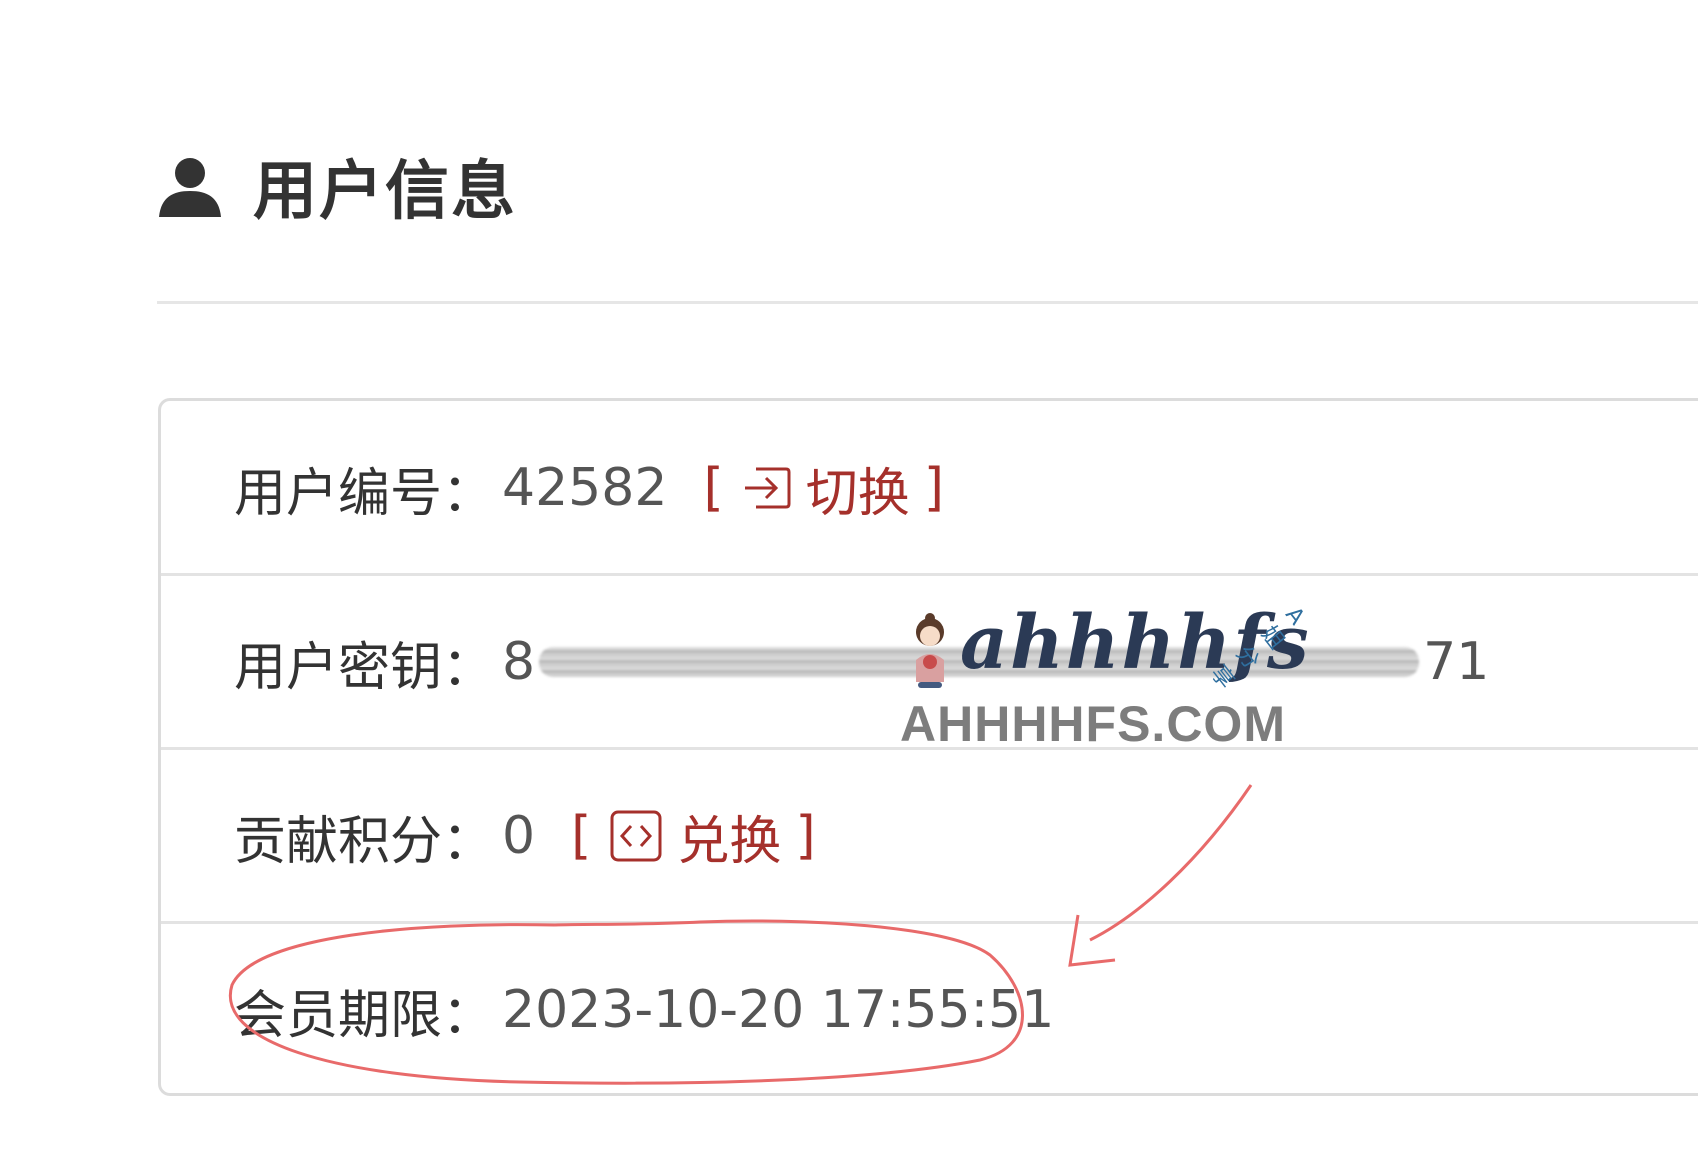 The width and height of the screenshot is (1698, 1168). I want to click on redeem-button: [ 兑换 ], so click(693, 836).